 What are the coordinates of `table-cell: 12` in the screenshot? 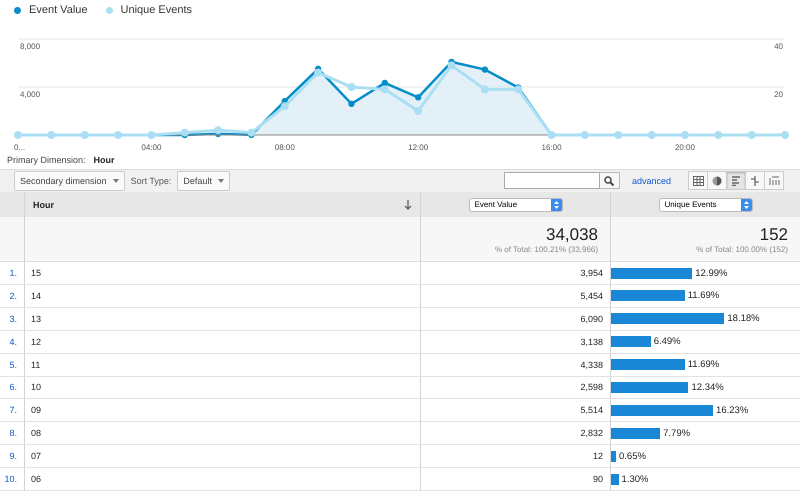 It's located at (515, 456).